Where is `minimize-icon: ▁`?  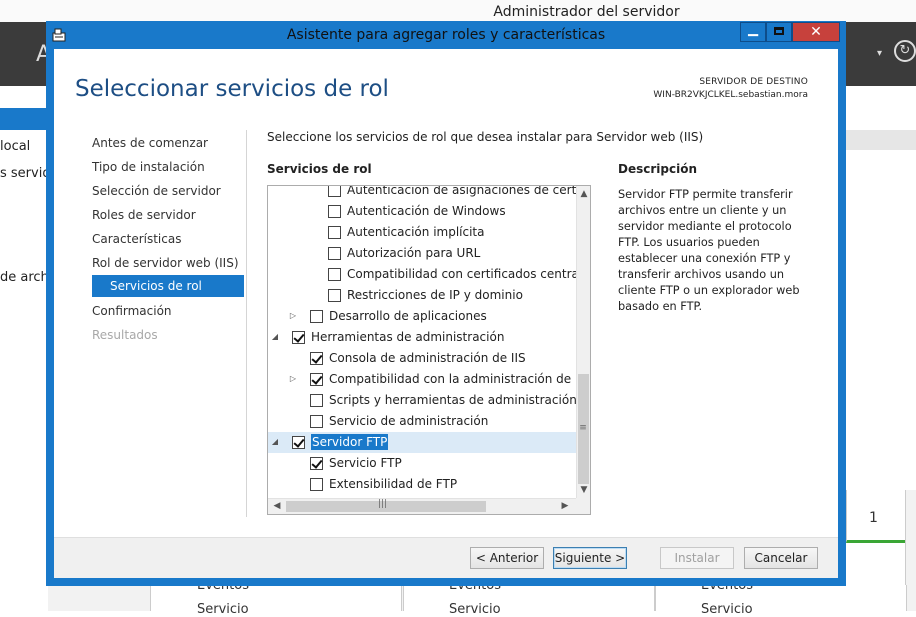 minimize-icon: ▁ is located at coordinates (753, 29).